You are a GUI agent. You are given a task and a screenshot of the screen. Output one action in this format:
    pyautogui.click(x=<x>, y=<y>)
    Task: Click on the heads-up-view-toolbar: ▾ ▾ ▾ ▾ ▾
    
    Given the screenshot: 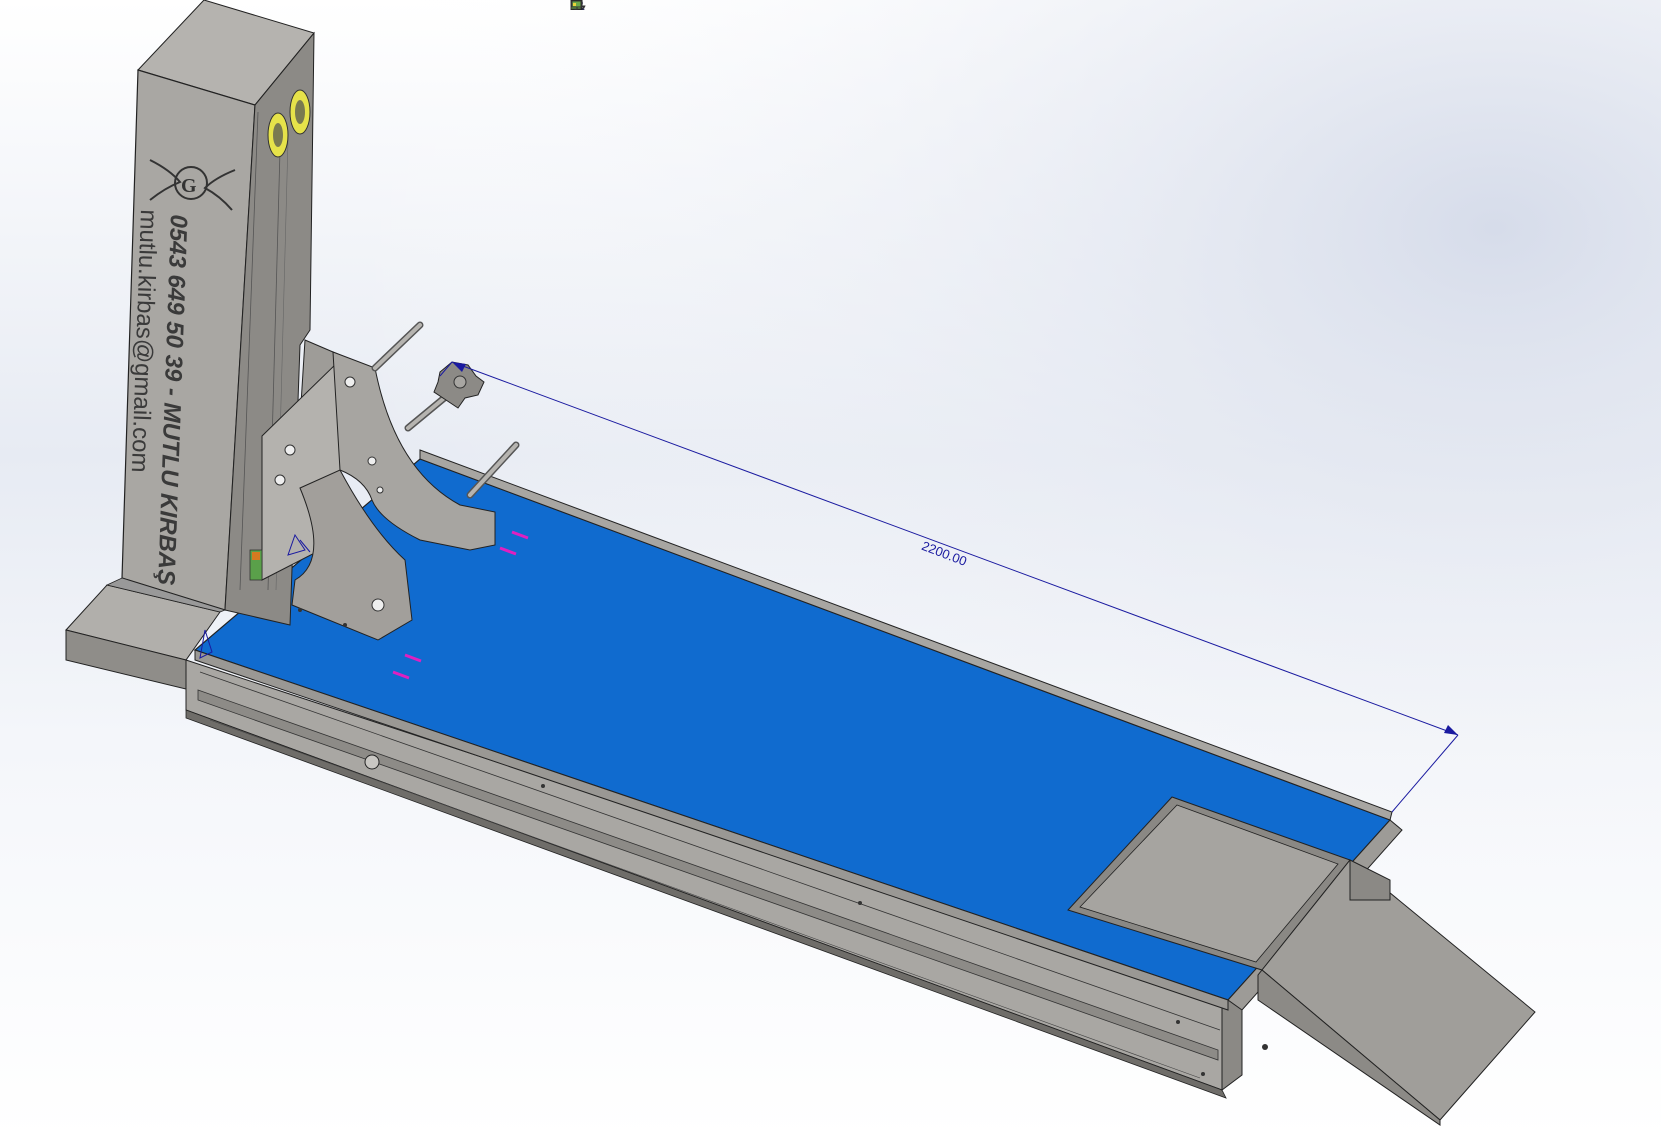 What is the action you would take?
    pyautogui.click(x=735, y=7)
    